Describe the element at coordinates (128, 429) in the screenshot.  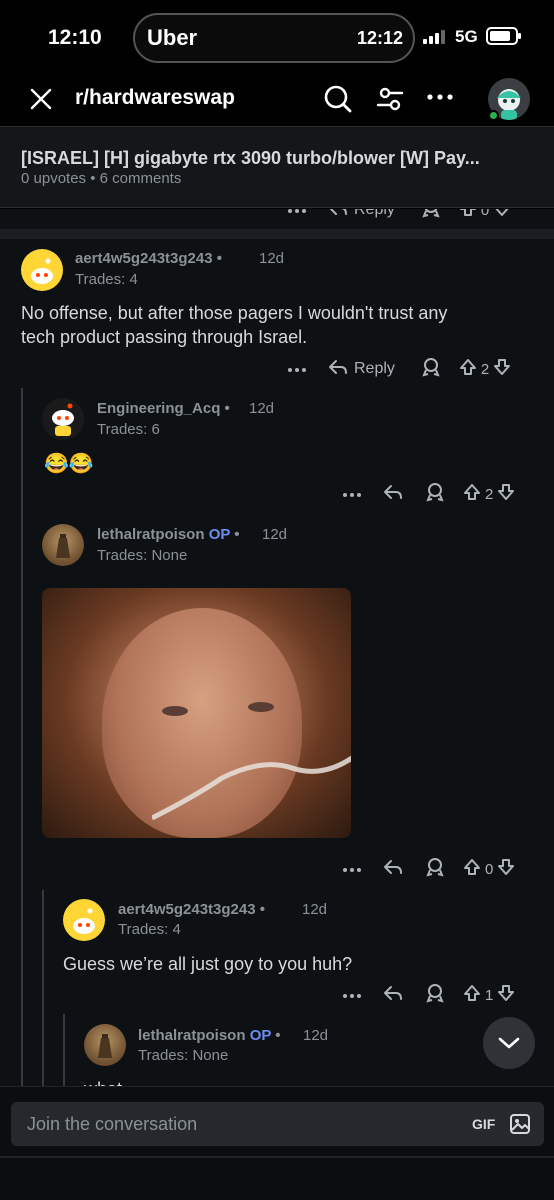
I see `comment-trades: Trades: 6` at that location.